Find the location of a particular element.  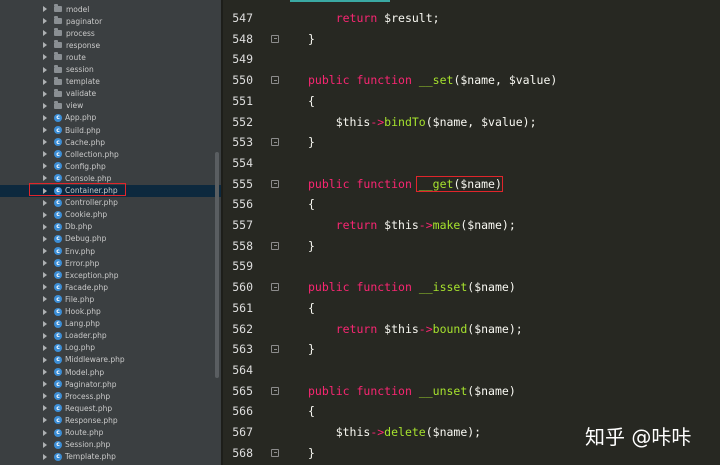

tree-file: c Lang.php is located at coordinates (110, 324).